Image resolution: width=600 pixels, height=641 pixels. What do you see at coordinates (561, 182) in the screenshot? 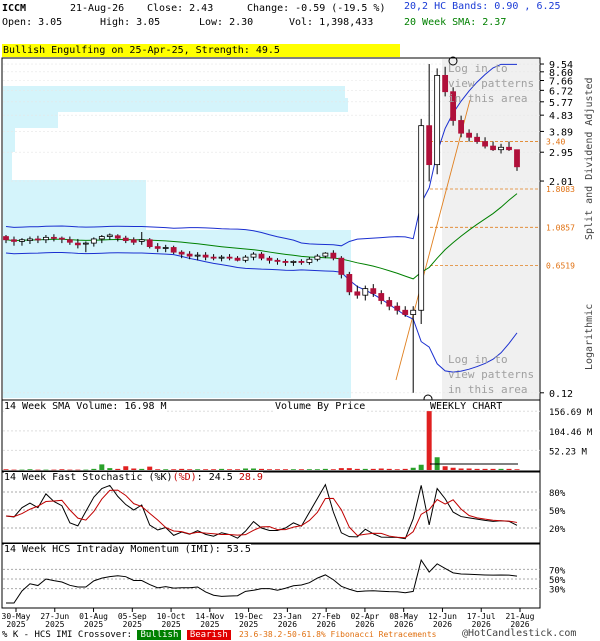
I see `price-tick-label: 2.01` at bounding box center [561, 182].